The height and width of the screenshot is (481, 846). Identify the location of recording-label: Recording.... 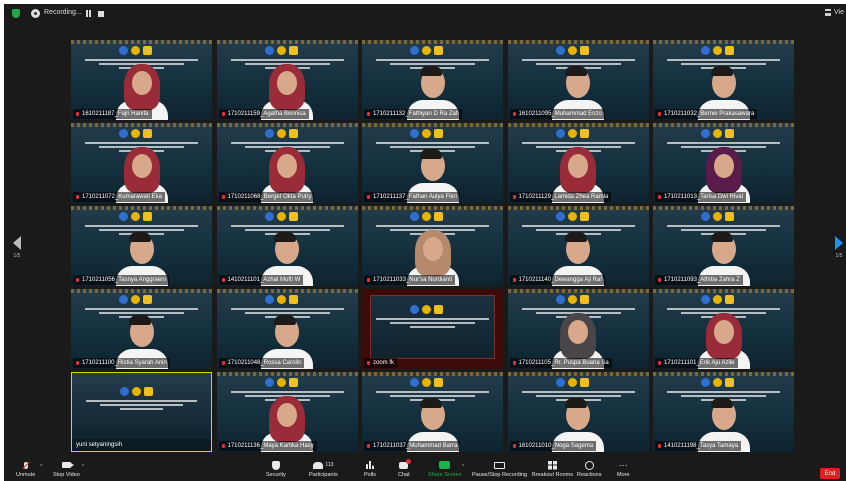
(63, 12).